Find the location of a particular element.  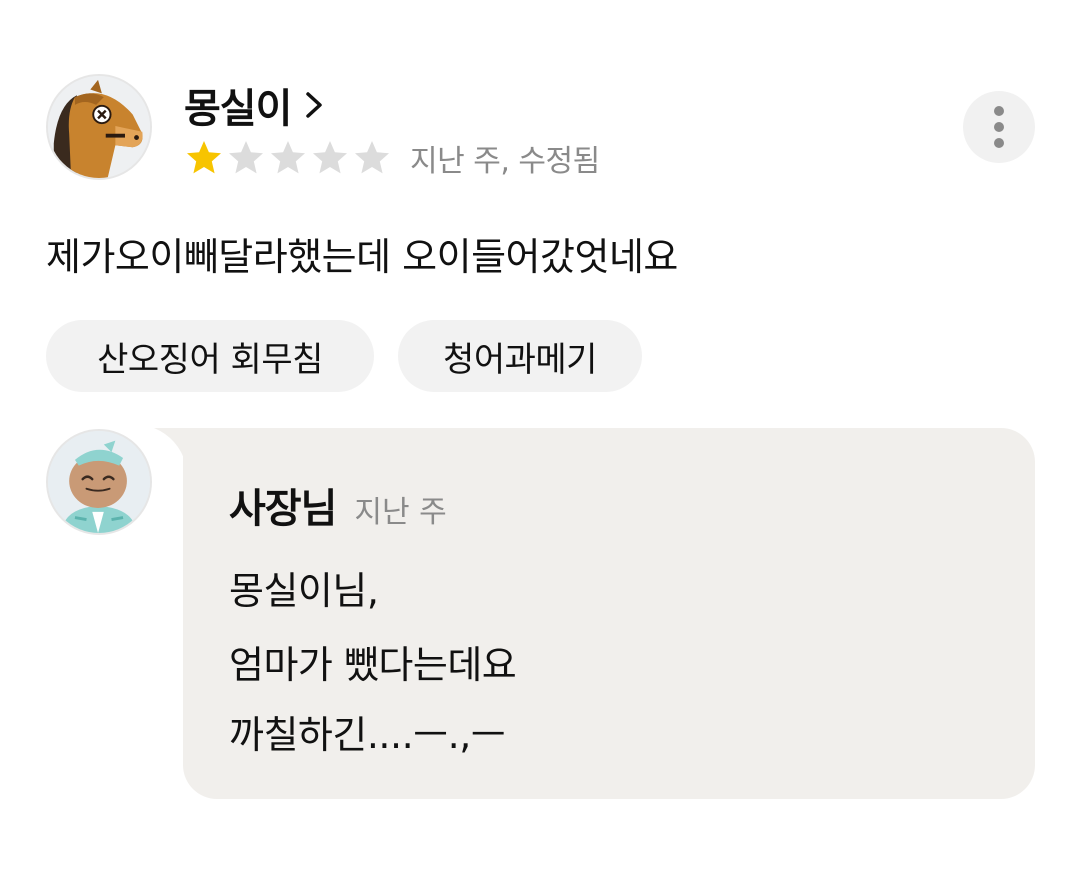

review-text: 제가오이빼달라했는데 오이들어갔엇네요 is located at coordinates (362, 257).